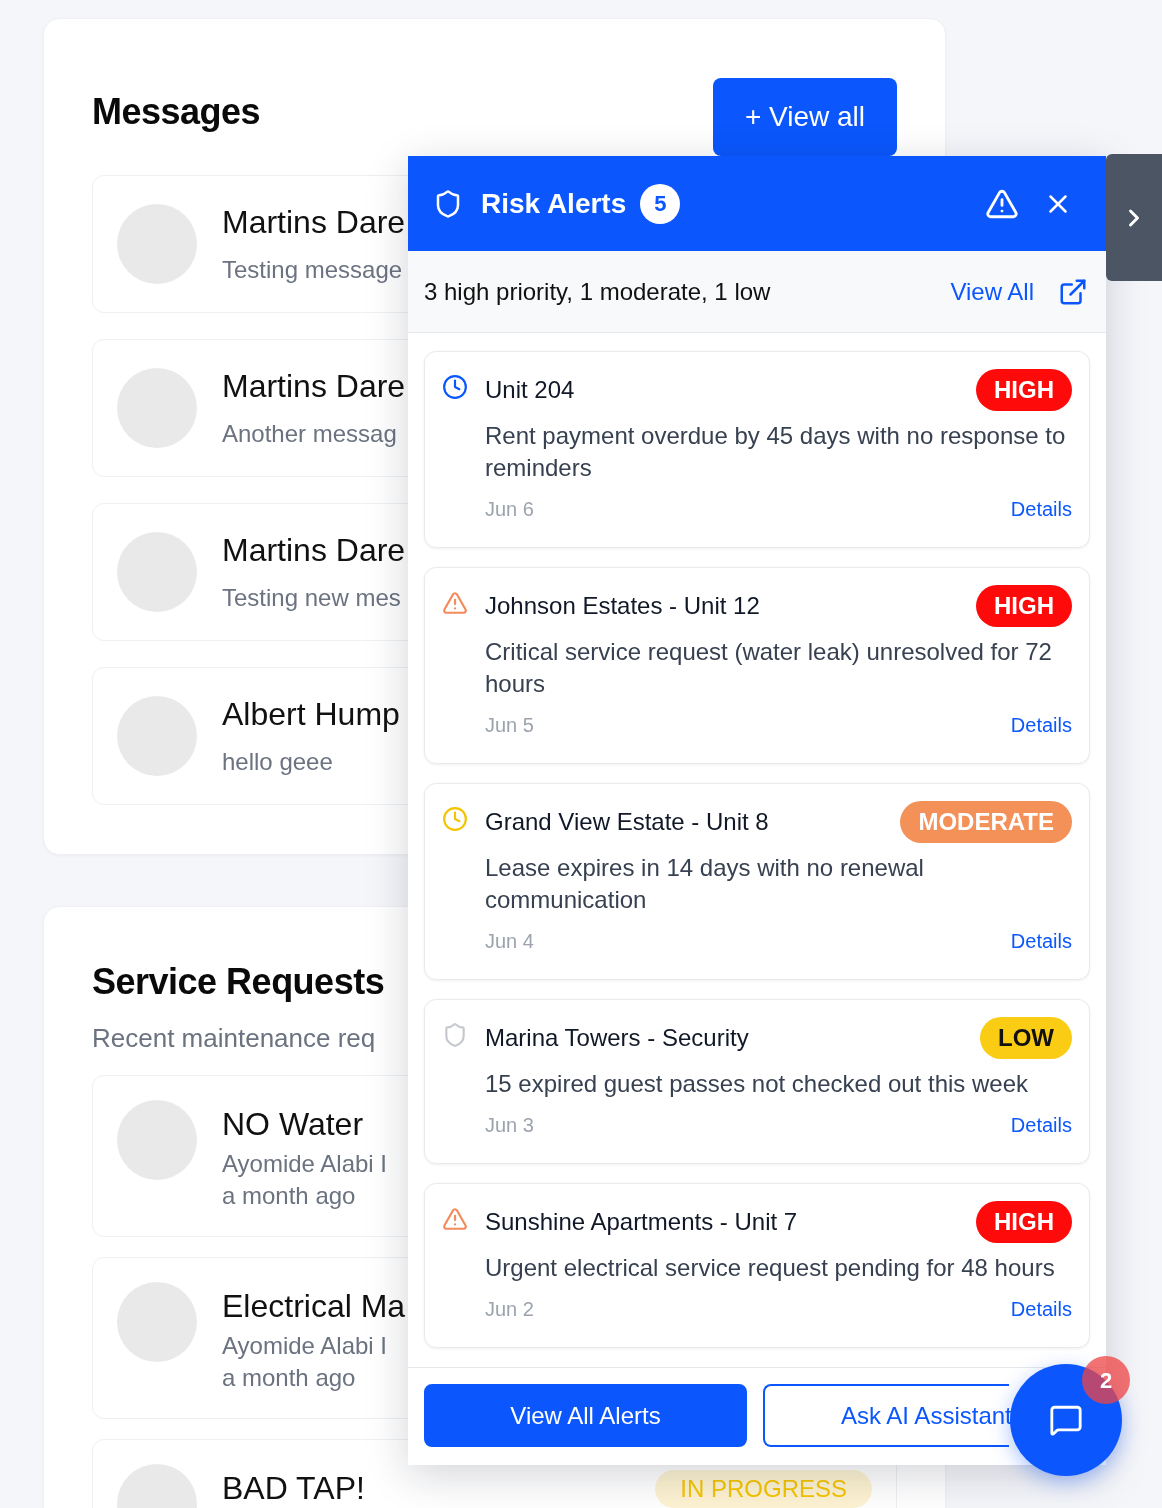  I want to click on request-title: NO Water, so click(293, 1124).